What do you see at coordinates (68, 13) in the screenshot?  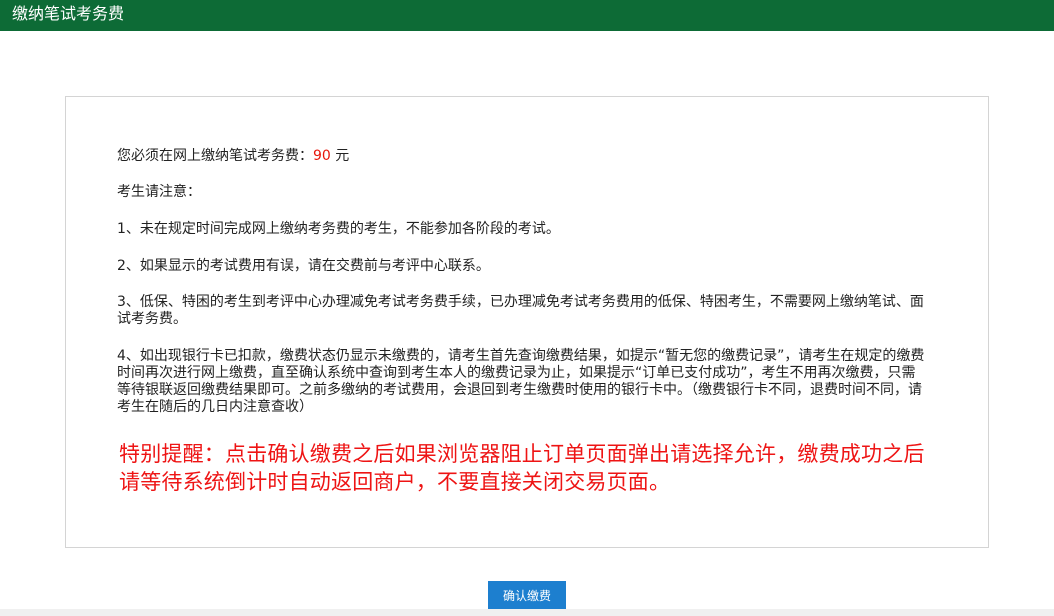 I see `page-title: 缴纳笔试考务费` at bounding box center [68, 13].